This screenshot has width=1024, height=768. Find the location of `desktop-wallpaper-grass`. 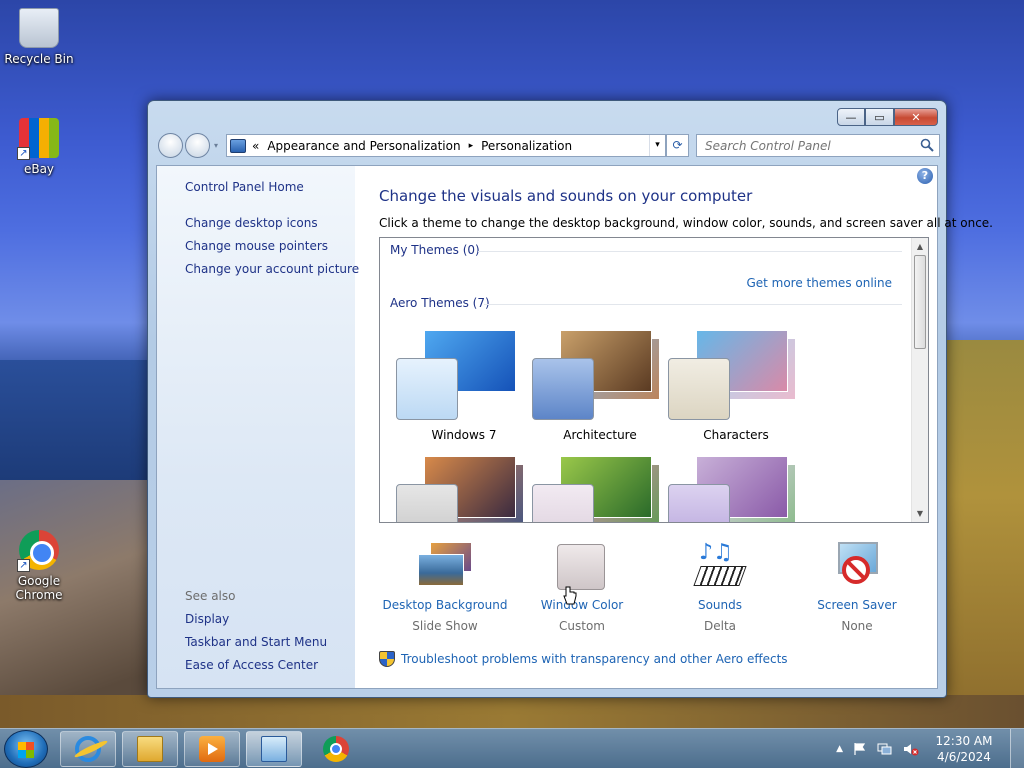

desktop-wallpaper-grass is located at coordinates (512, 712).